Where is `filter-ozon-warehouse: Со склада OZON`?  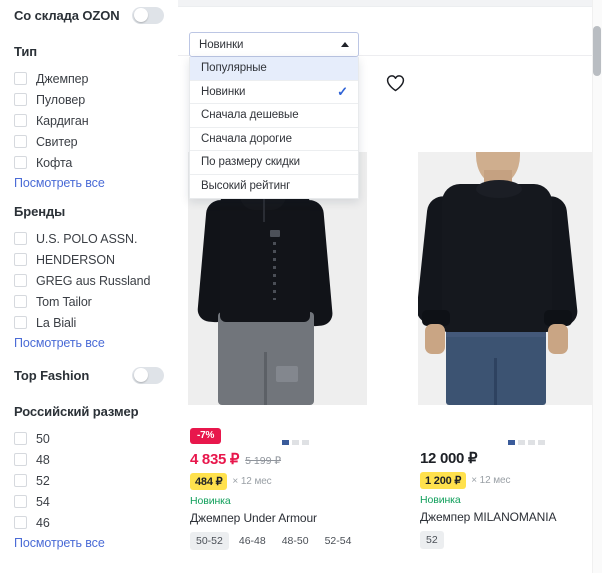
filter-ozon-warehouse: Со склада OZON is located at coordinates (89, 15).